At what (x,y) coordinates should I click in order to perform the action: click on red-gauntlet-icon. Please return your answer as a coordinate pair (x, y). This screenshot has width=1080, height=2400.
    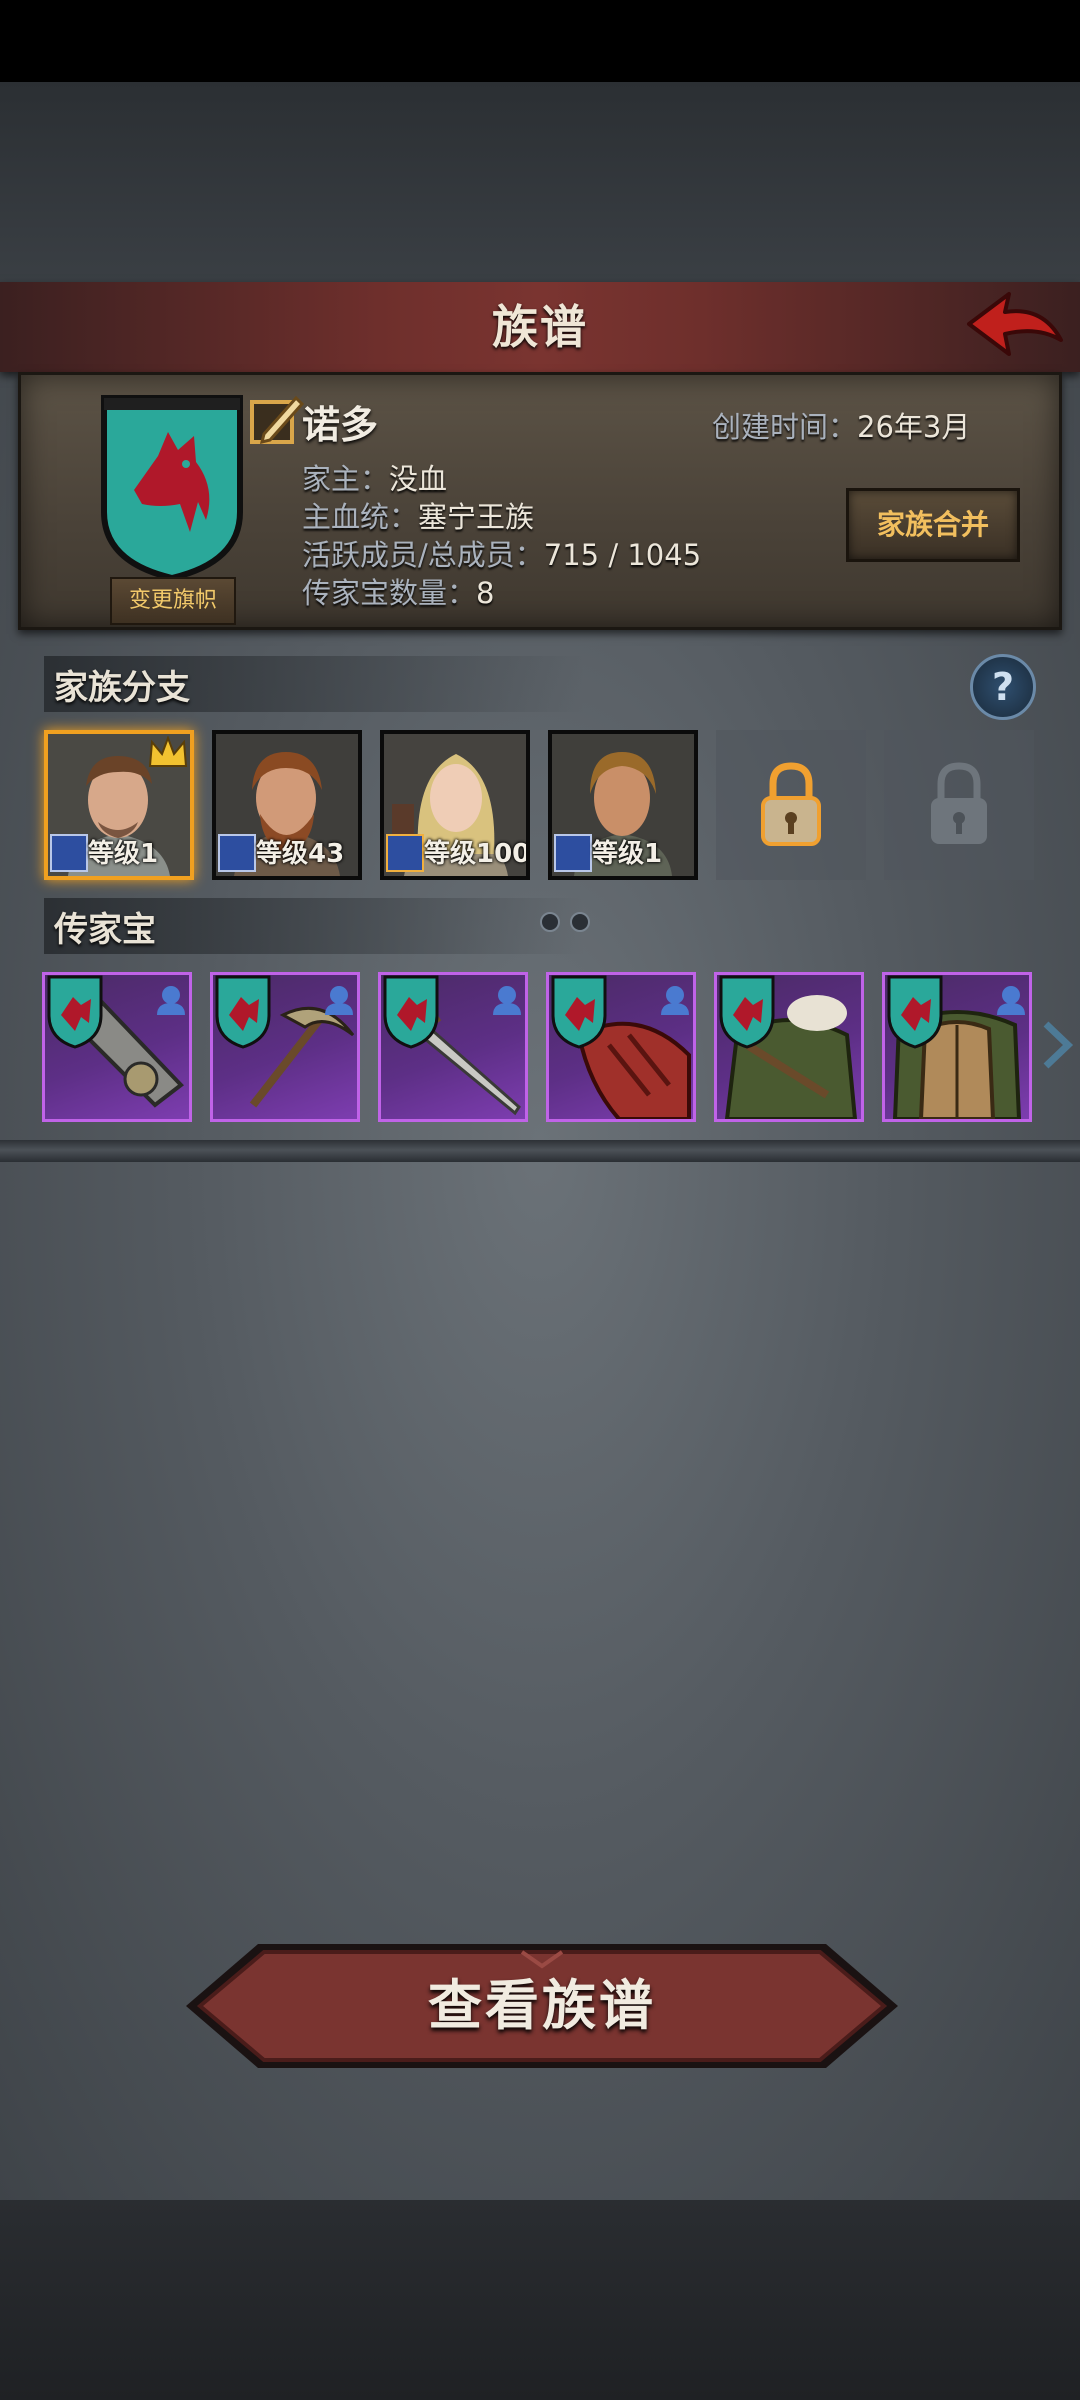
    Looking at the image, I should click on (621, 1047).